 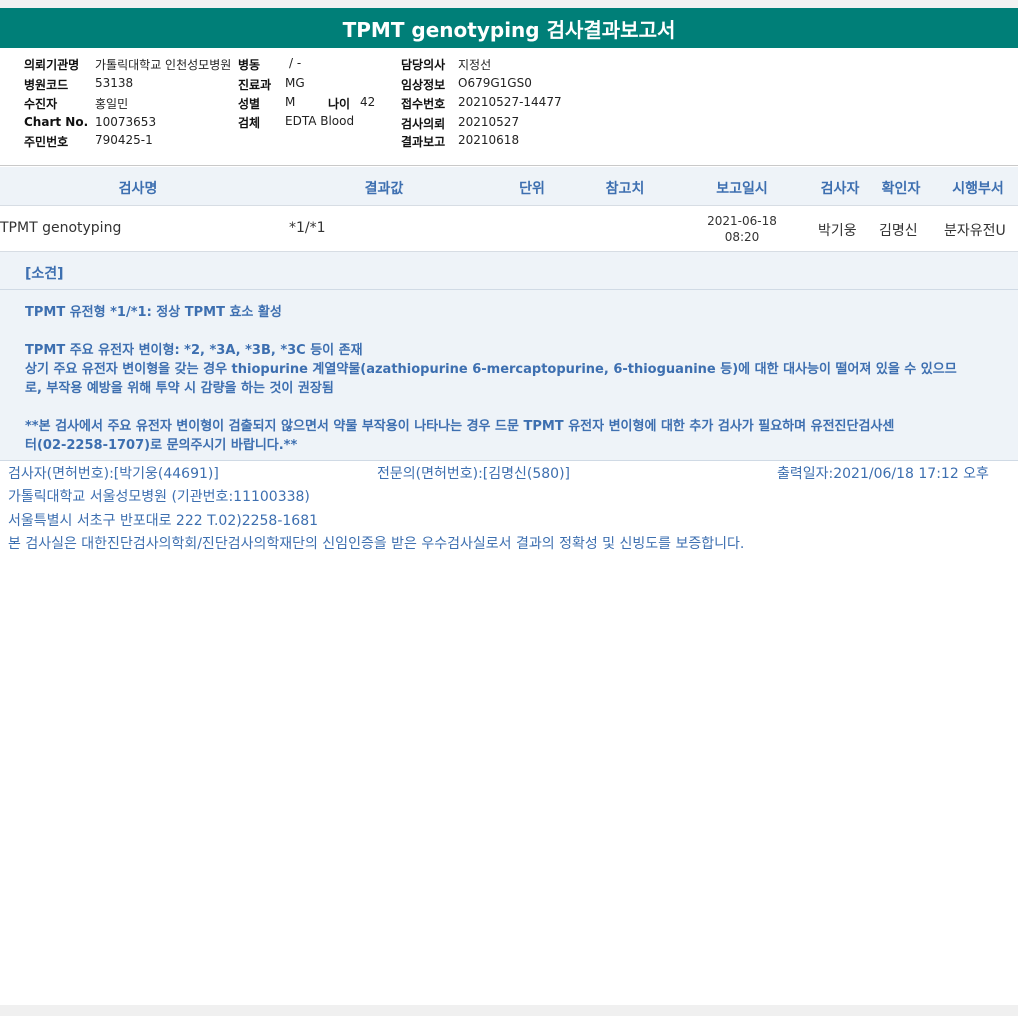 I want to click on chart-no-value: 10073653, so click(x=126, y=122).